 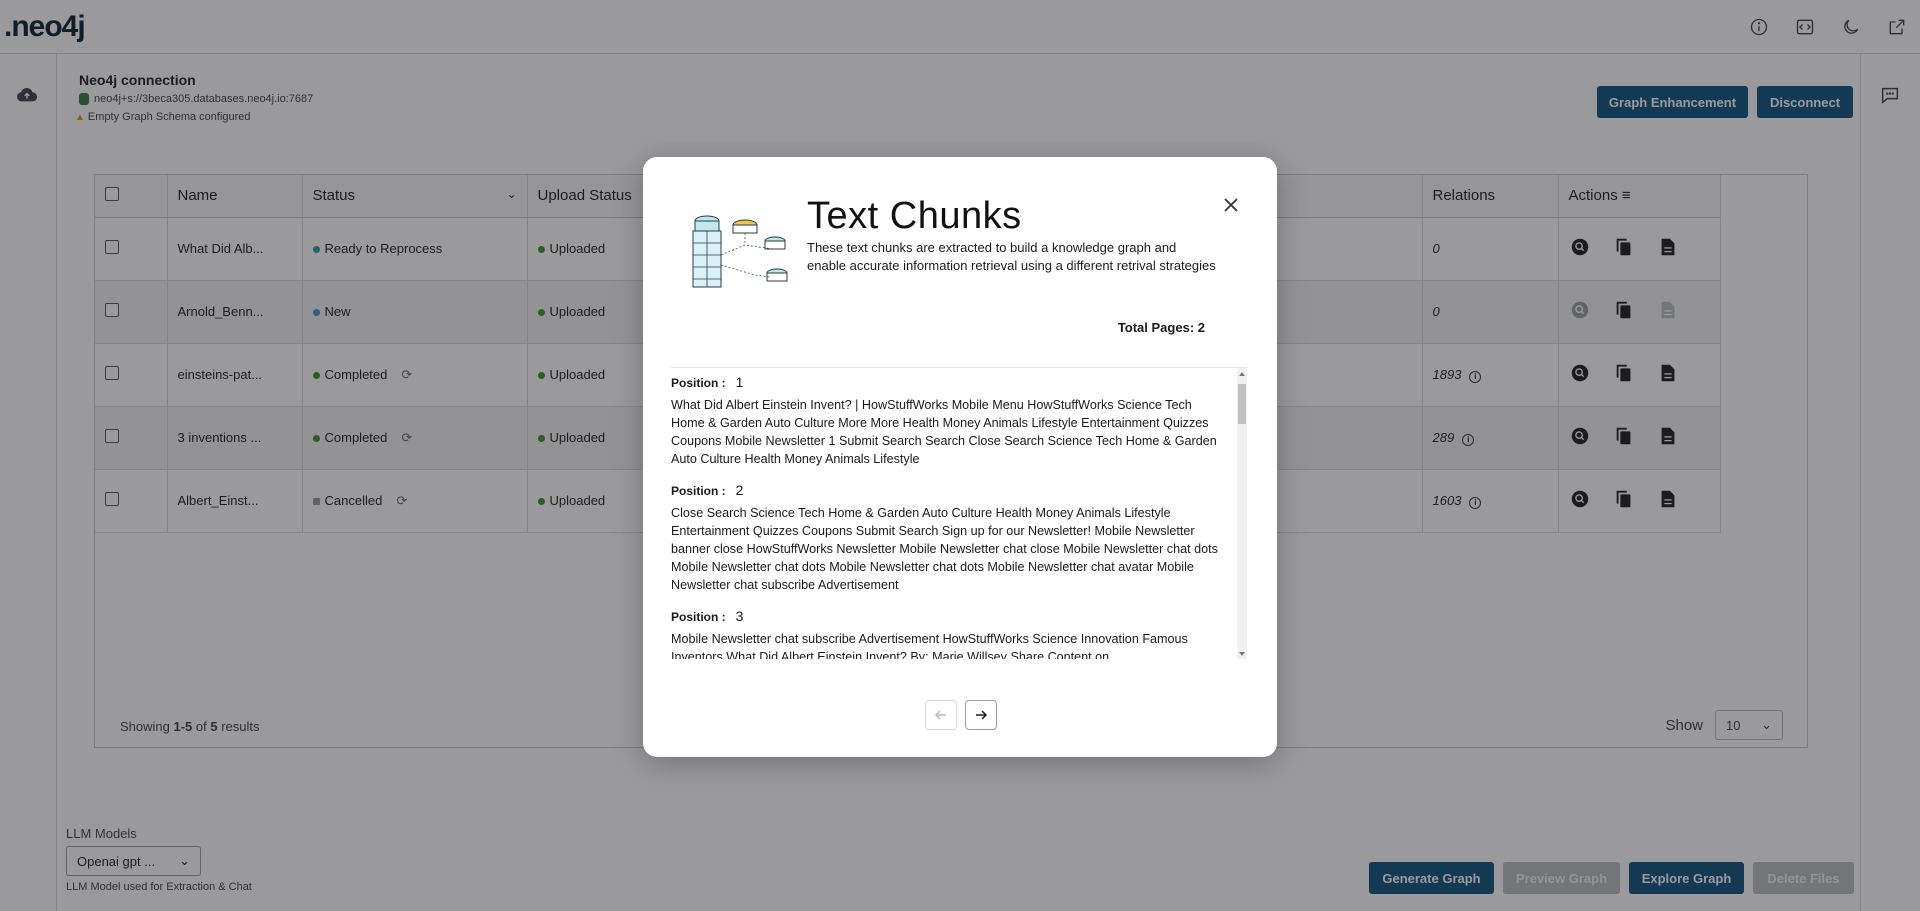 What do you see at coordinates (948, 490) in the screenshot?
I see `chunk-position: Position : 2` at bounding box center [948, 490].